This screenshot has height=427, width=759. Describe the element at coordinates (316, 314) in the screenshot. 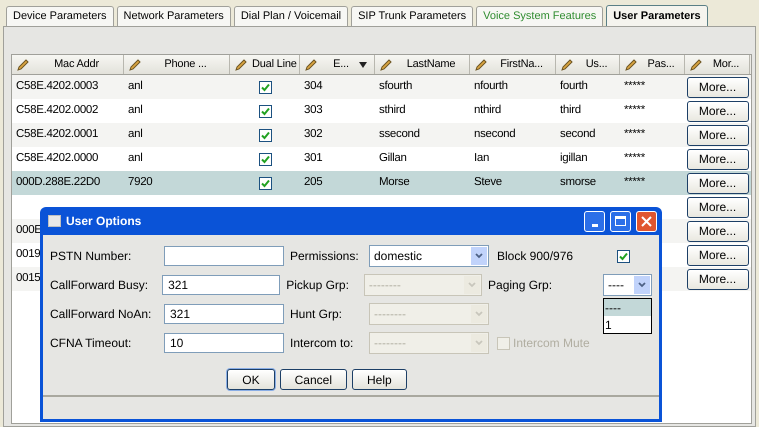

I see `field-label: Hunt Grp:` at that location.